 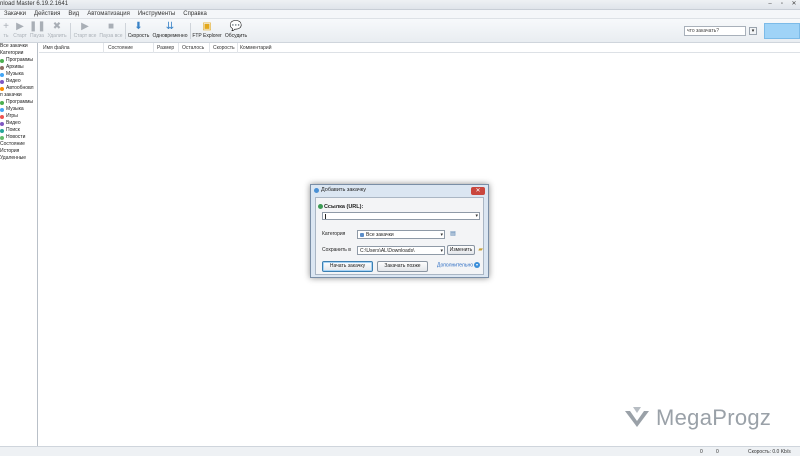 What do you see at coordinates (2, 60) in the screenshot?
I see `programs-icon` at bounding box center [2, 60].